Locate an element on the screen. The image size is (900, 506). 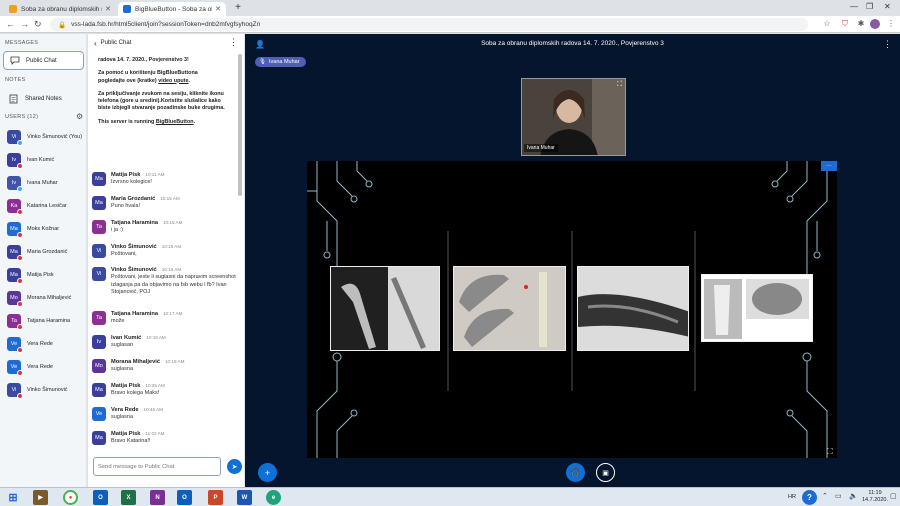
help-icon: ? is located at coordinates (809, 497).